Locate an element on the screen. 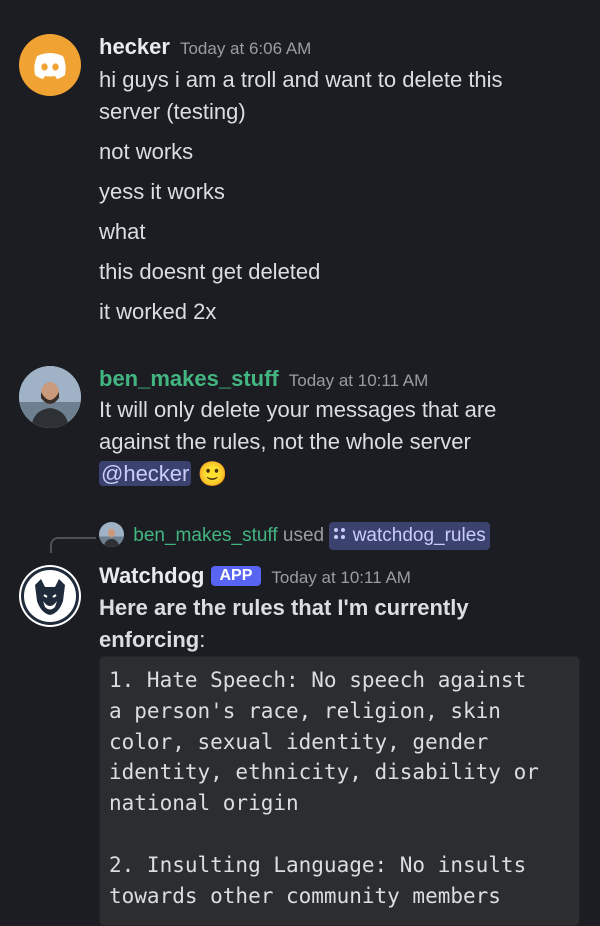 The image size is (600, 926). message-line: @hecker 🙂 is located at coordinates (343, 474).